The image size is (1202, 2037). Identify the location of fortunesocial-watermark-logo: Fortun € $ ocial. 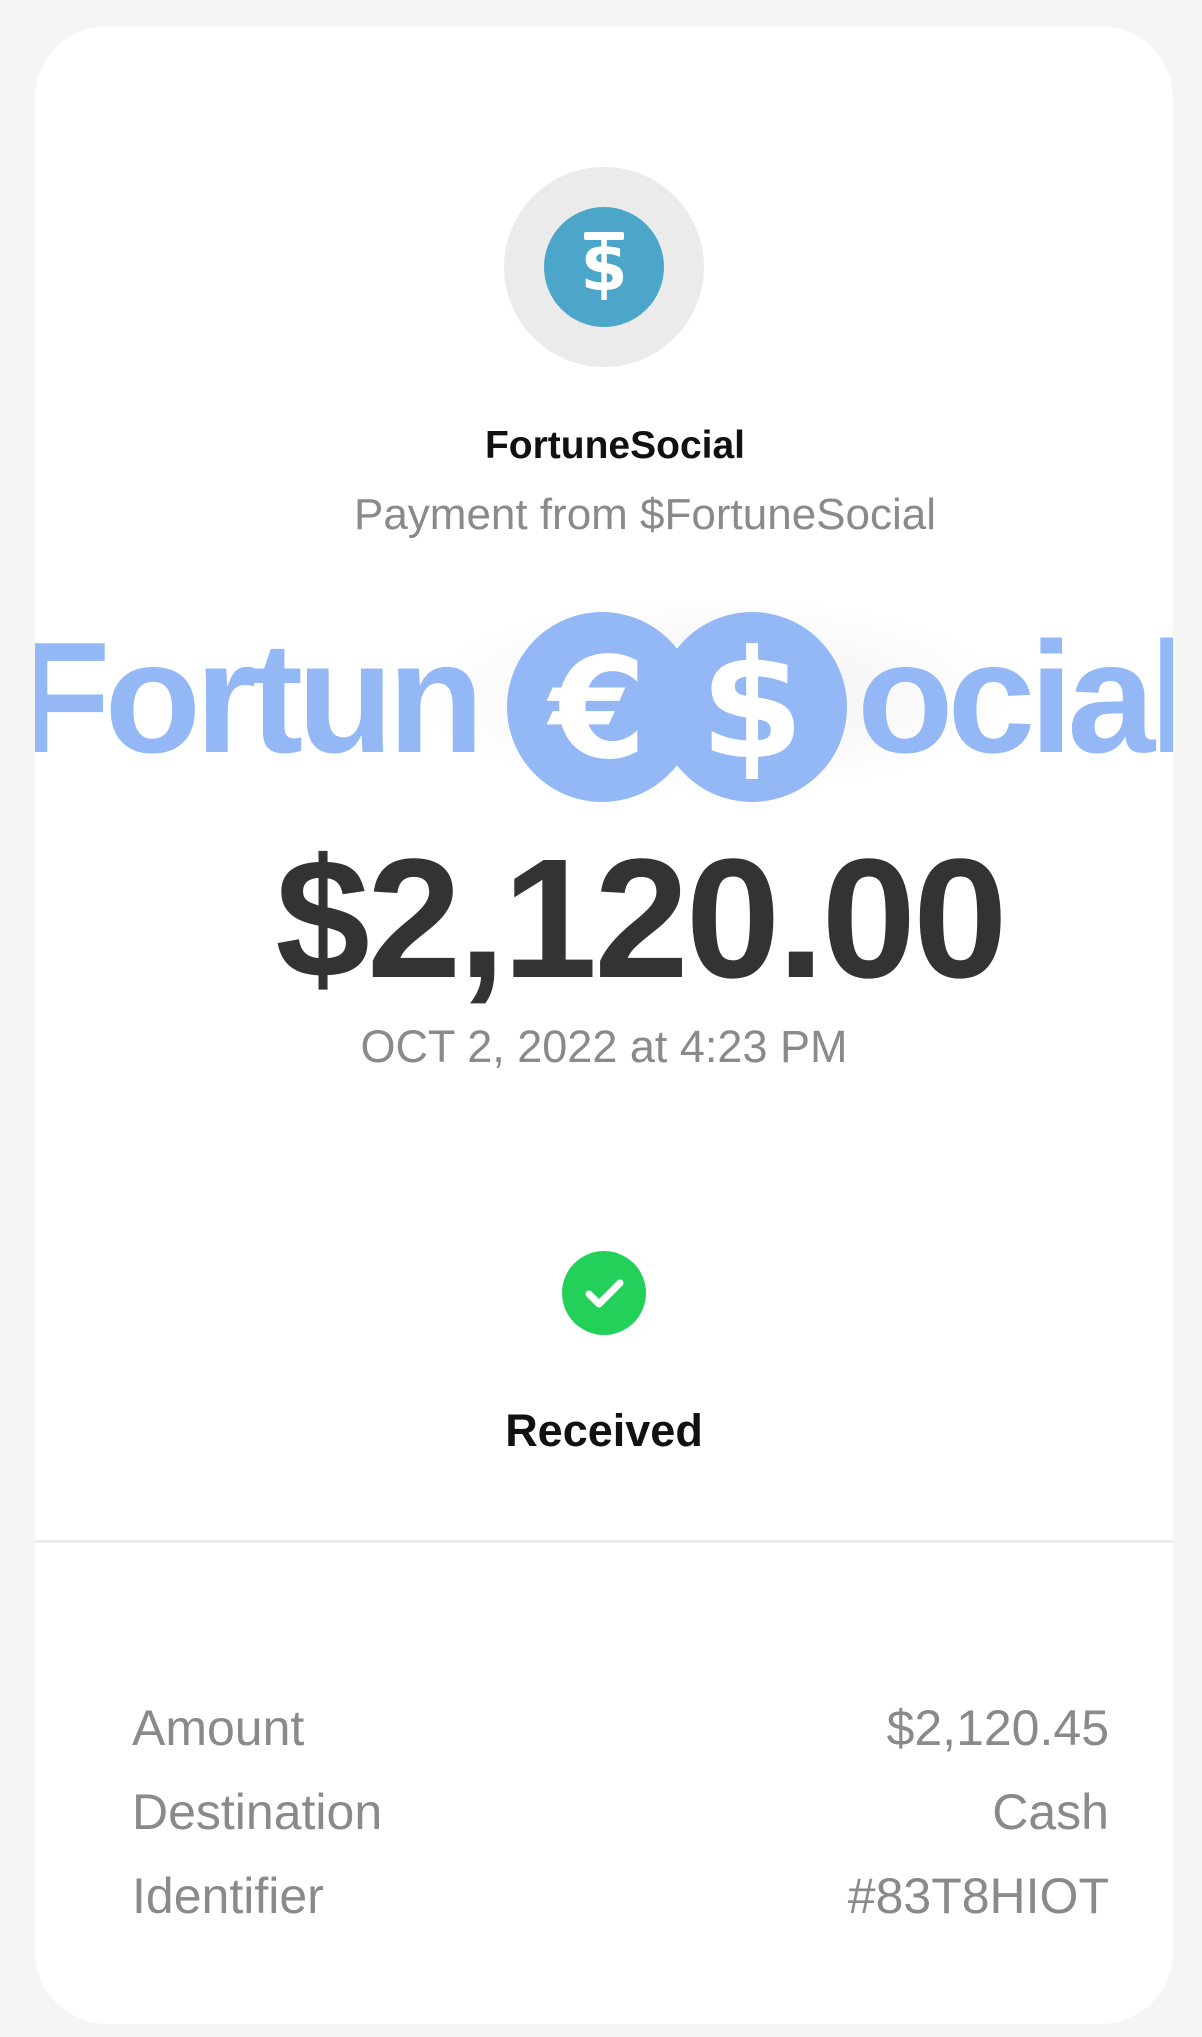
(604, 702).